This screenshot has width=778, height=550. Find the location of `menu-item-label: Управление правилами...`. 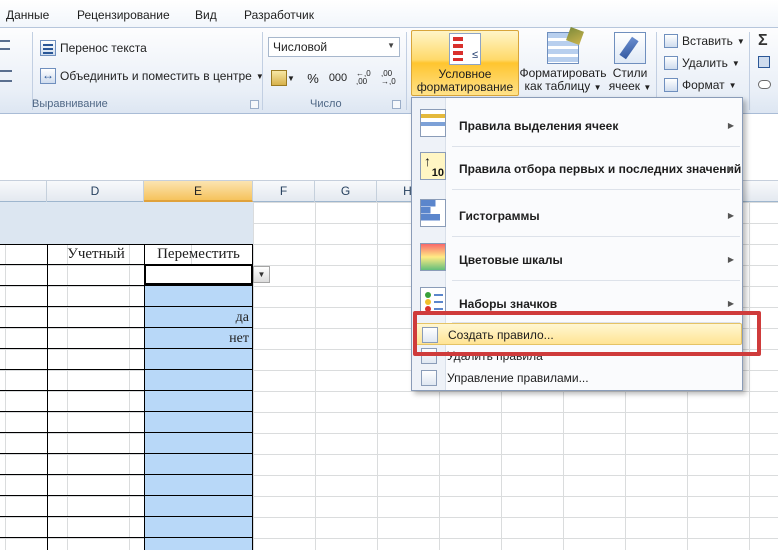

menu-item-label: Управление правилами... is located at coordinates (518, 378).